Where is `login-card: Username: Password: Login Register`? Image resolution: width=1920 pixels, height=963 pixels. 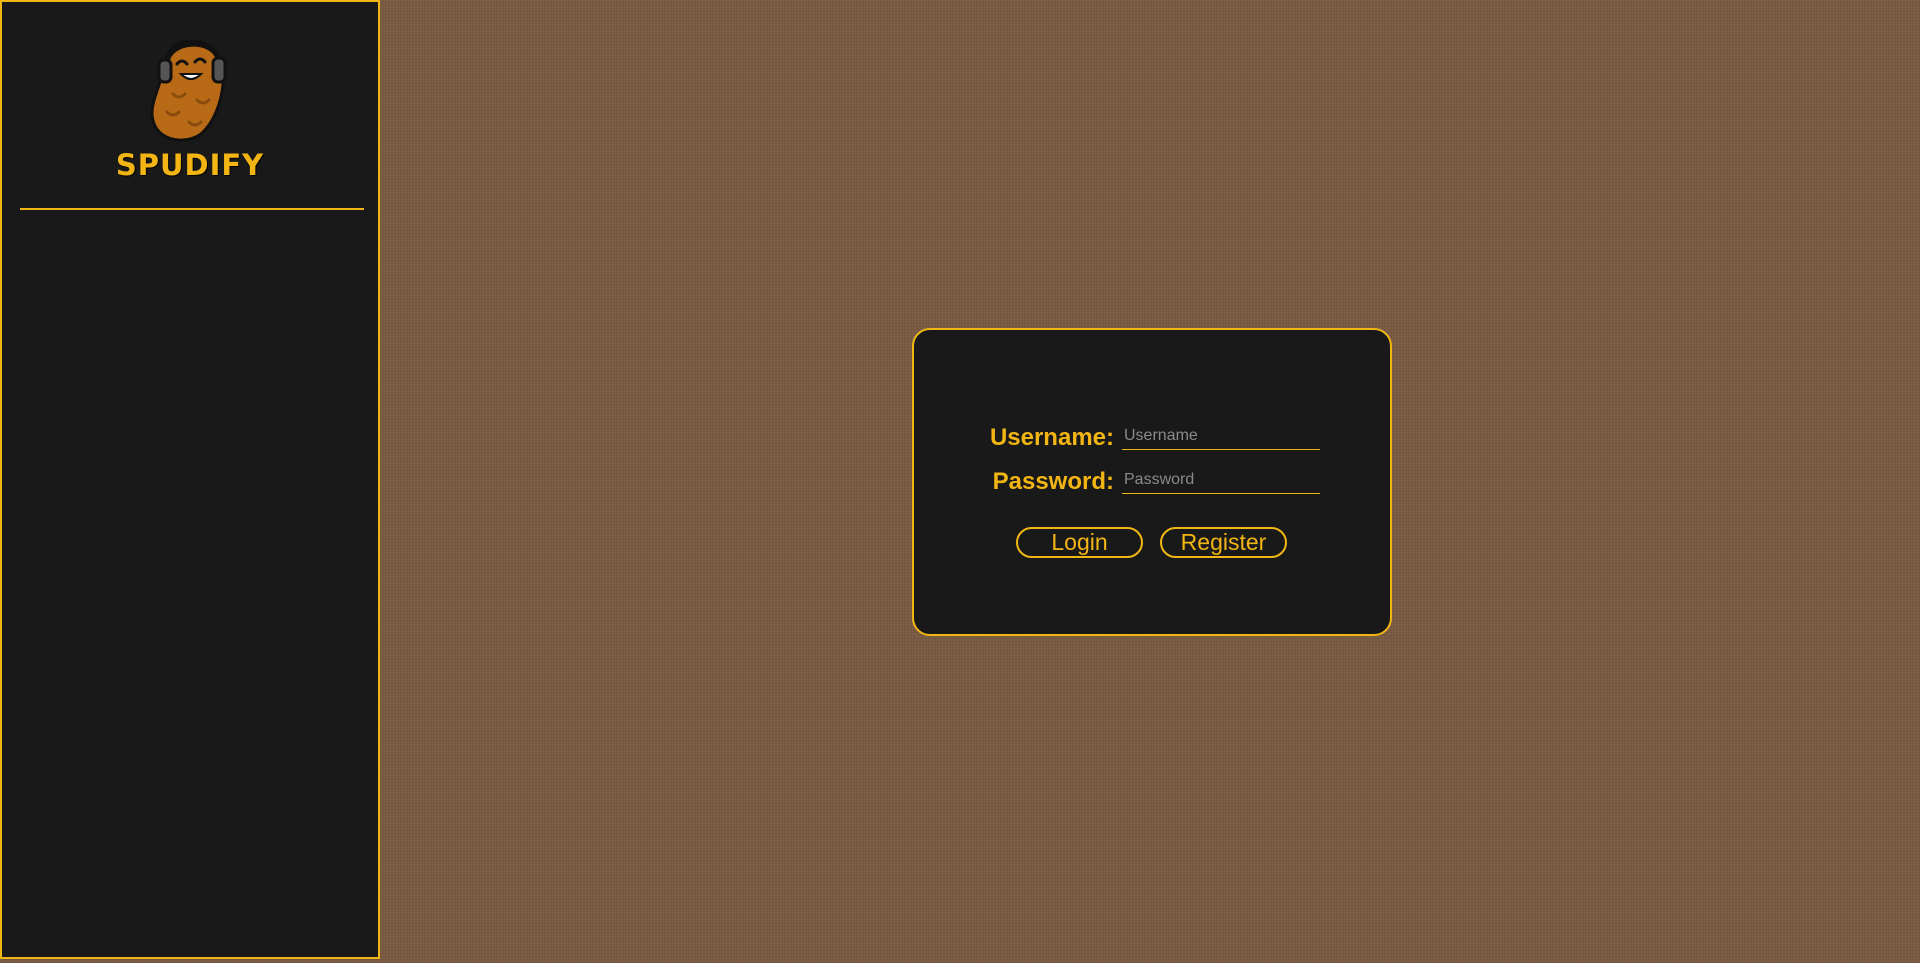
login-card: Username: Password: Login Register is located at coordinates (1152, 482).